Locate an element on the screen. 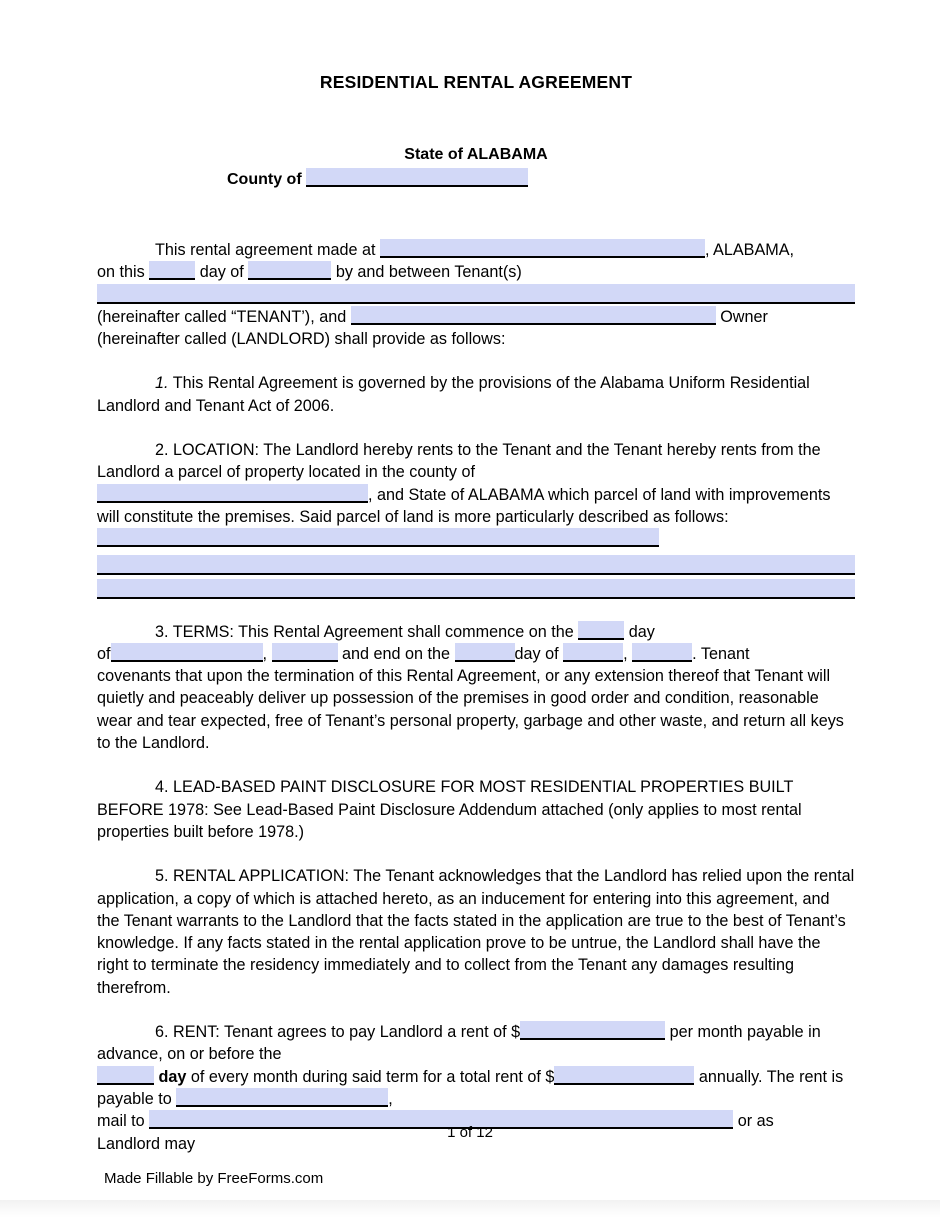 Image resolution: width=940 pixels, height=1218 pixels. term-end-day-field is located at coordinates (484, 652).